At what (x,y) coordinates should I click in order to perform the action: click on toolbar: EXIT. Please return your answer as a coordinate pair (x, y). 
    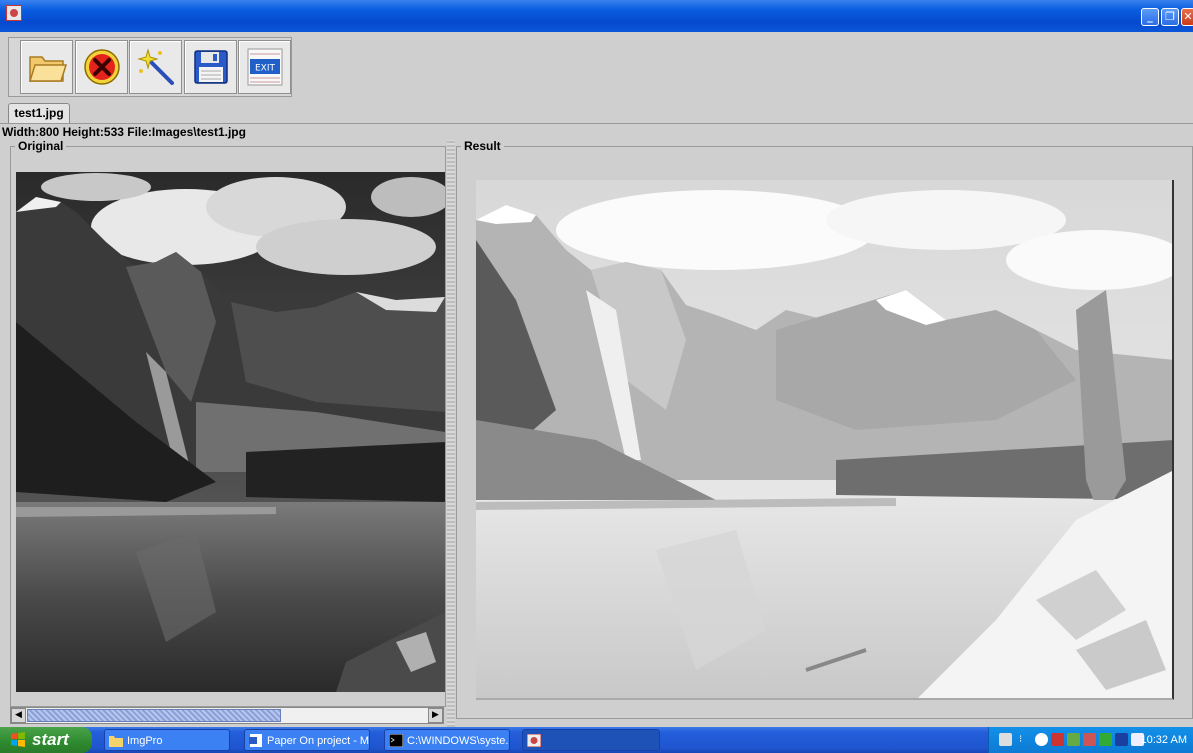
    Looking at the image, I should click on (150, 67).